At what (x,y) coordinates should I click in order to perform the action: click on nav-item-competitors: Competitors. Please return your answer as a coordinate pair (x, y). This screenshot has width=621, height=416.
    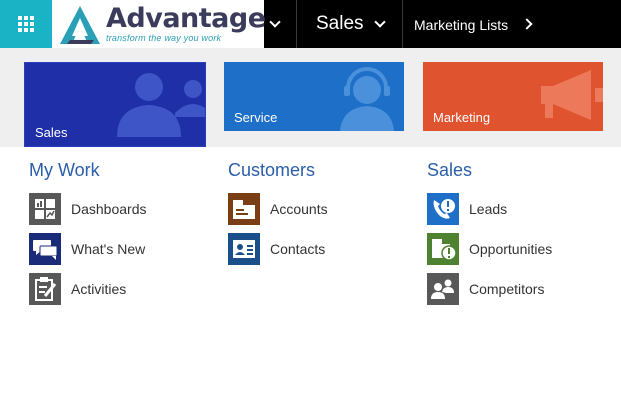
    Looking at the image, I should click on (522, 289).